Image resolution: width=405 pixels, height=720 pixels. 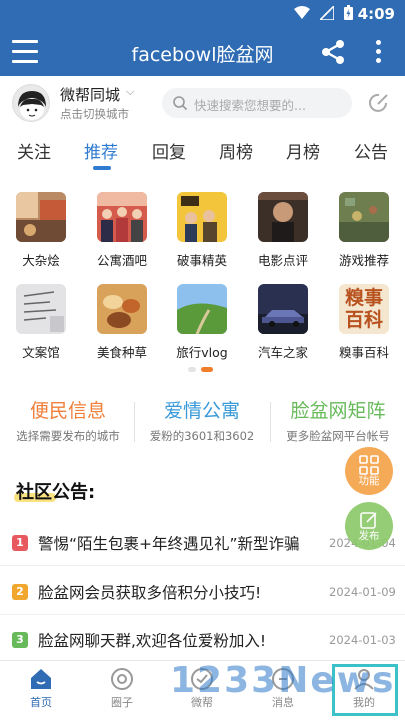 What do you see at coordinates (67, 411) in the screenshot?
I see `promo-title: 便民信息` at bounding box center [67, 411].